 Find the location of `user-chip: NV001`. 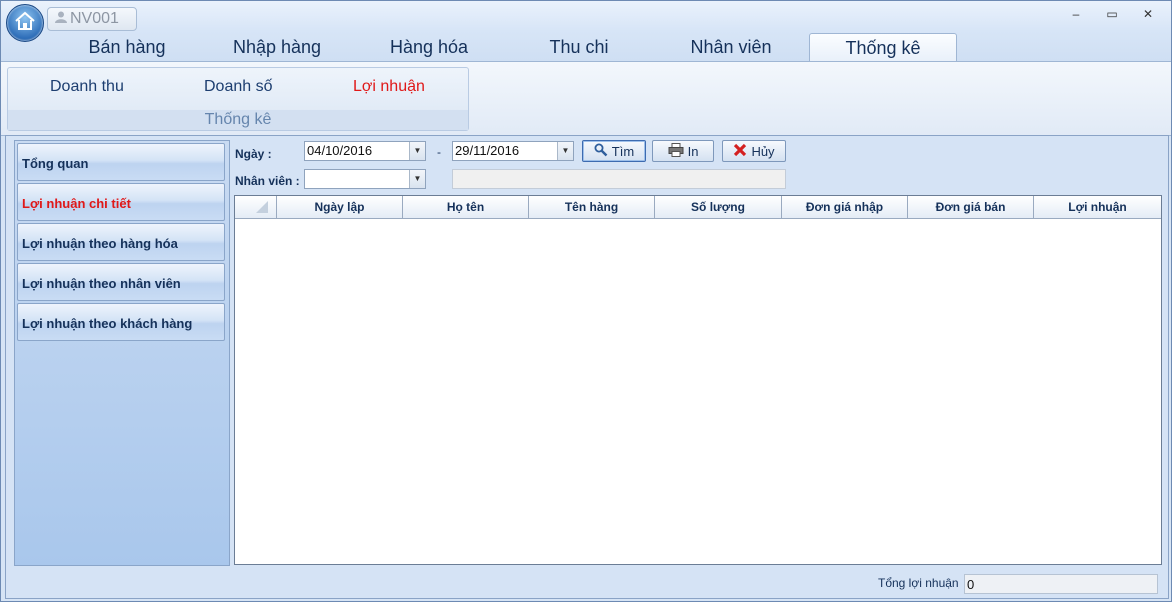

user-chip: NV001 is located at coordinates (92, 19).